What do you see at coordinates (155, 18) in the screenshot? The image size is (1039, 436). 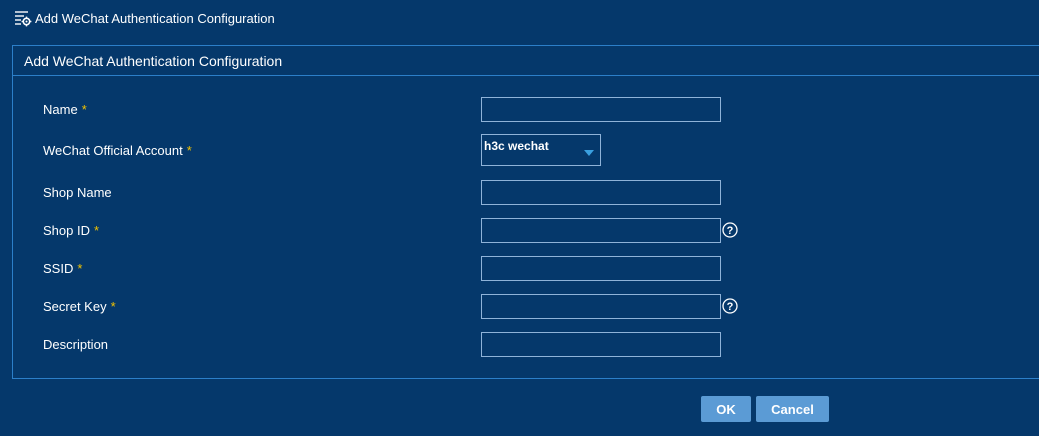 I see `page-title: Add WeChat Authentication Configuration` at bounding box center [155, 18].